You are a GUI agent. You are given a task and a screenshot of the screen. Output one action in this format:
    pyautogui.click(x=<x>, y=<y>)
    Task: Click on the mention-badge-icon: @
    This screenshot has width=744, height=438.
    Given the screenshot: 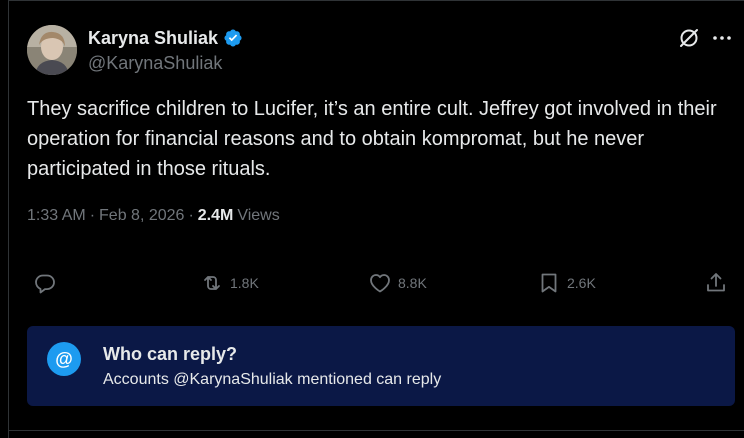 What is the action you would take?
    pyautogui.click(x=64, y=359)
    